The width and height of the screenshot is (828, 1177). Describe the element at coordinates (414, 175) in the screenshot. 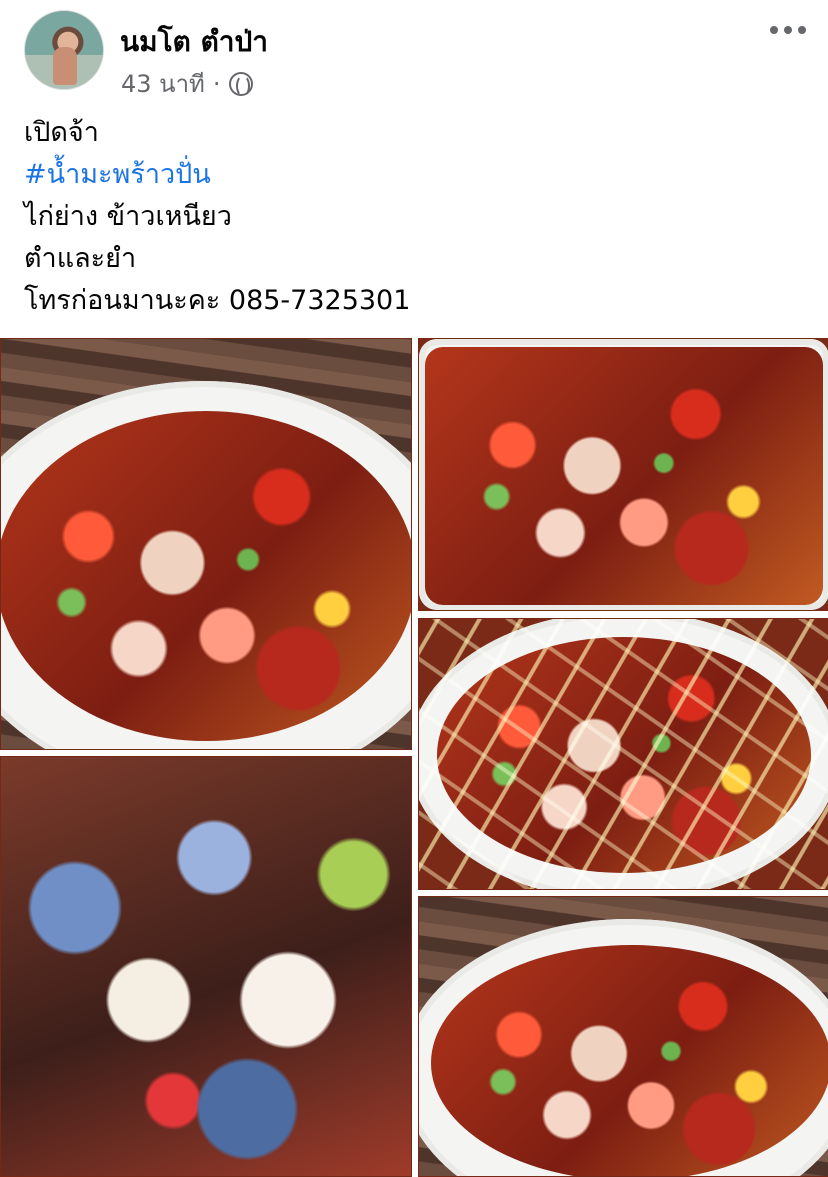

I see `hashtag-link: #น้ำมะพร้าวปั่น` at that location.